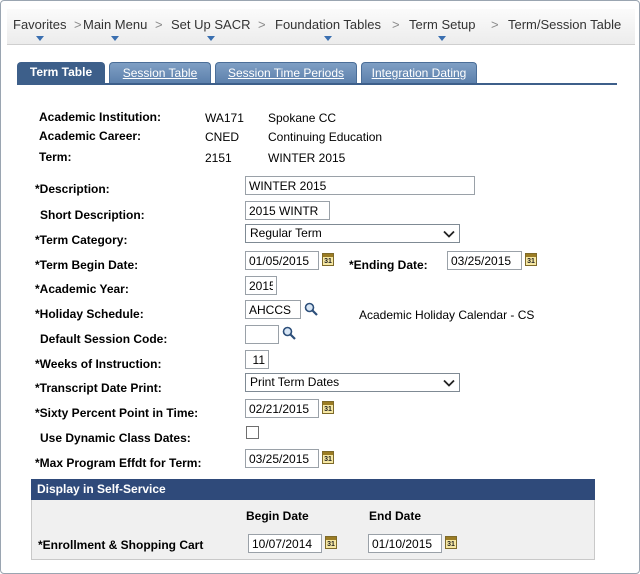  Describe the element at coordinates (39, 29) in the screenshot. I see `breadcrumb-favorites: Favorites` at that location.